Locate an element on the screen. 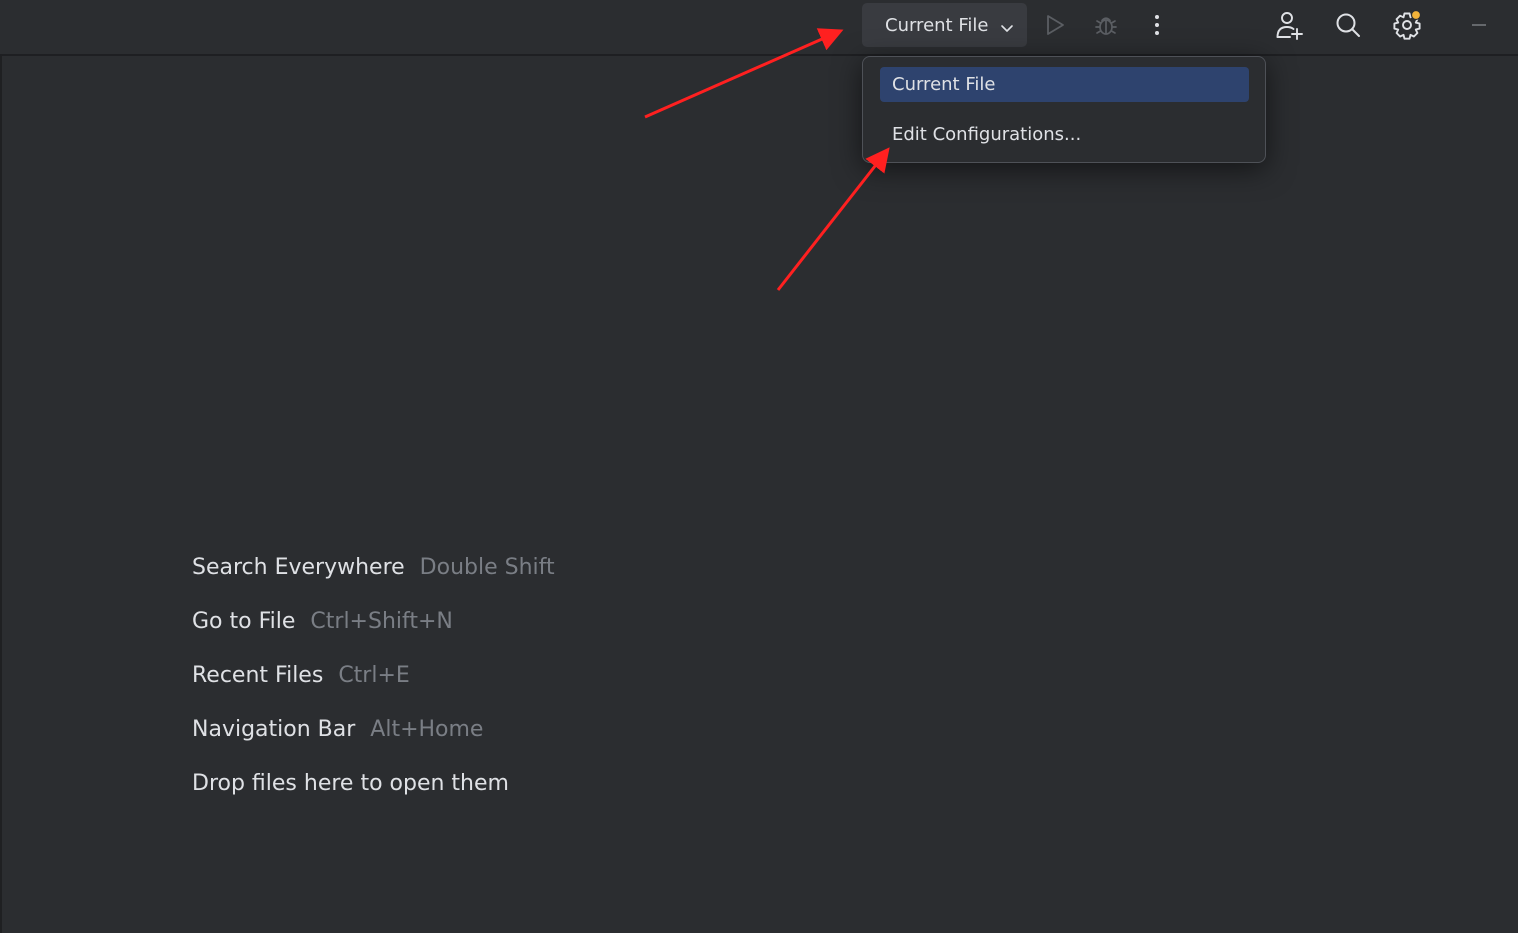  chevron-down-icon is located at coordinates (1007, 28).